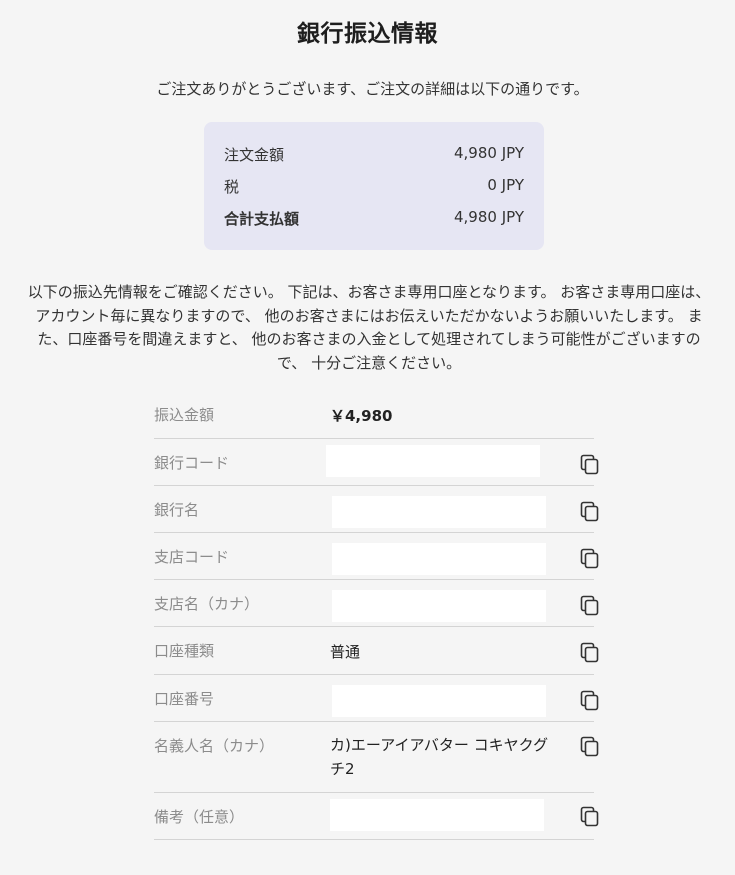 The height and width of the screenshot is (875, 735). Describe the element at coordinates (262, 219) in the screenshot. I see `summary-label: 合計支払額` at that location.